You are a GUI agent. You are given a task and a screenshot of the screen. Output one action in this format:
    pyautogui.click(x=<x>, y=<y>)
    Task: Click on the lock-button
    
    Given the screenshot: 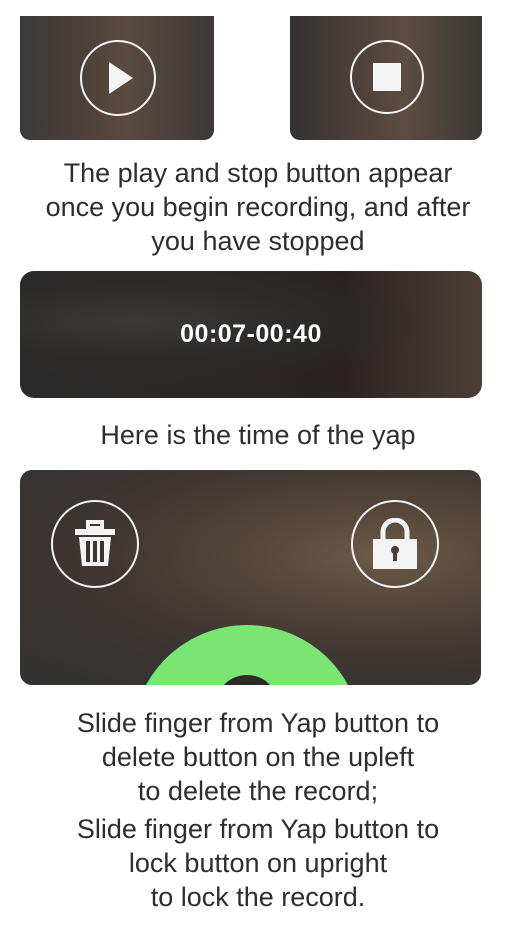 What is the action you would take?
    pyautogui.click(x=395, y=544)
    